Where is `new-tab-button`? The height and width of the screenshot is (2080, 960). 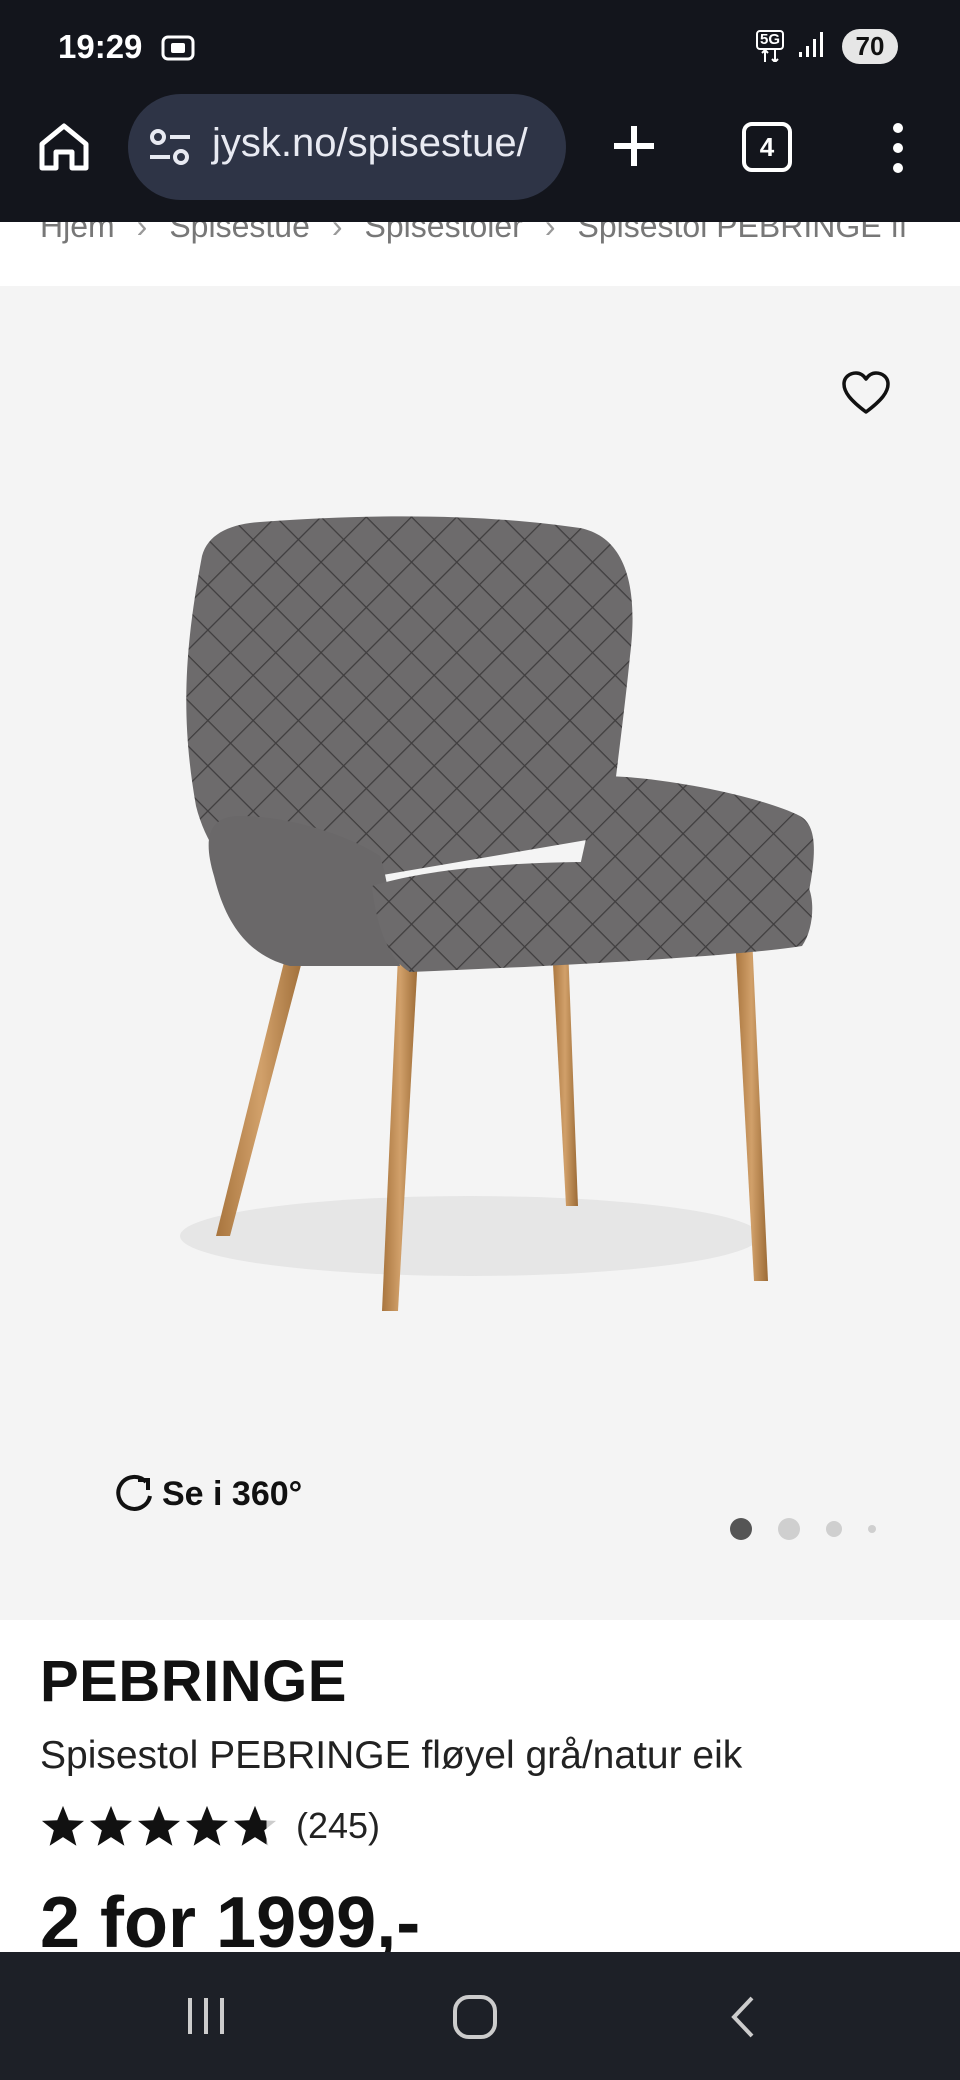
new-tab-button is located at coordinates (634, 146).